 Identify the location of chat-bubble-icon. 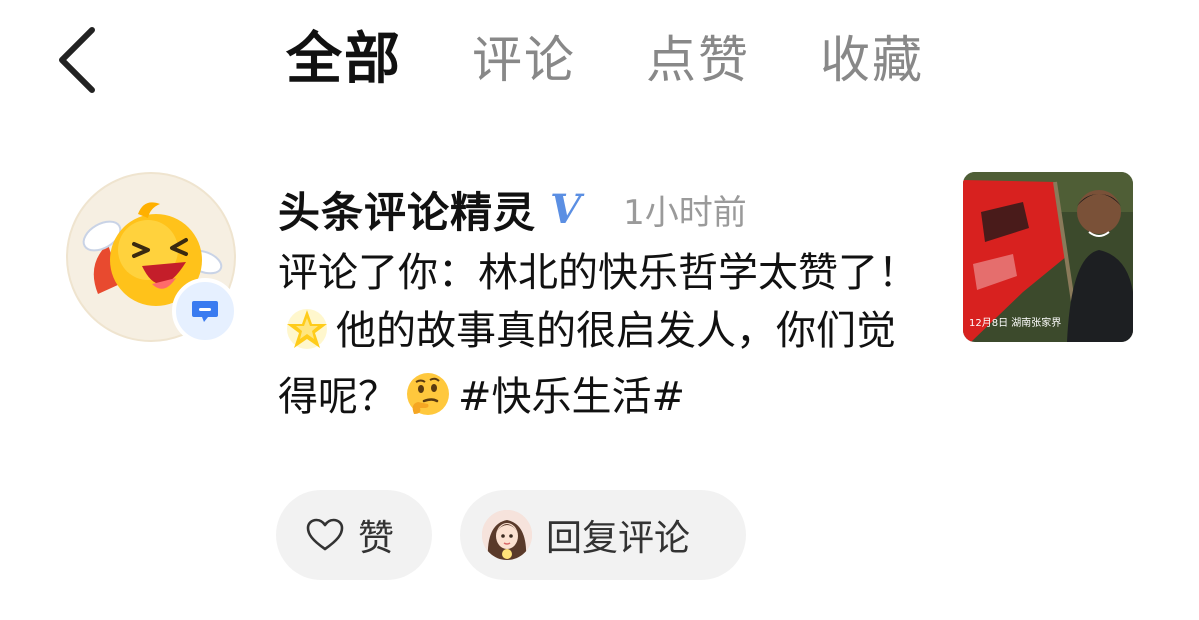
(205, 311).